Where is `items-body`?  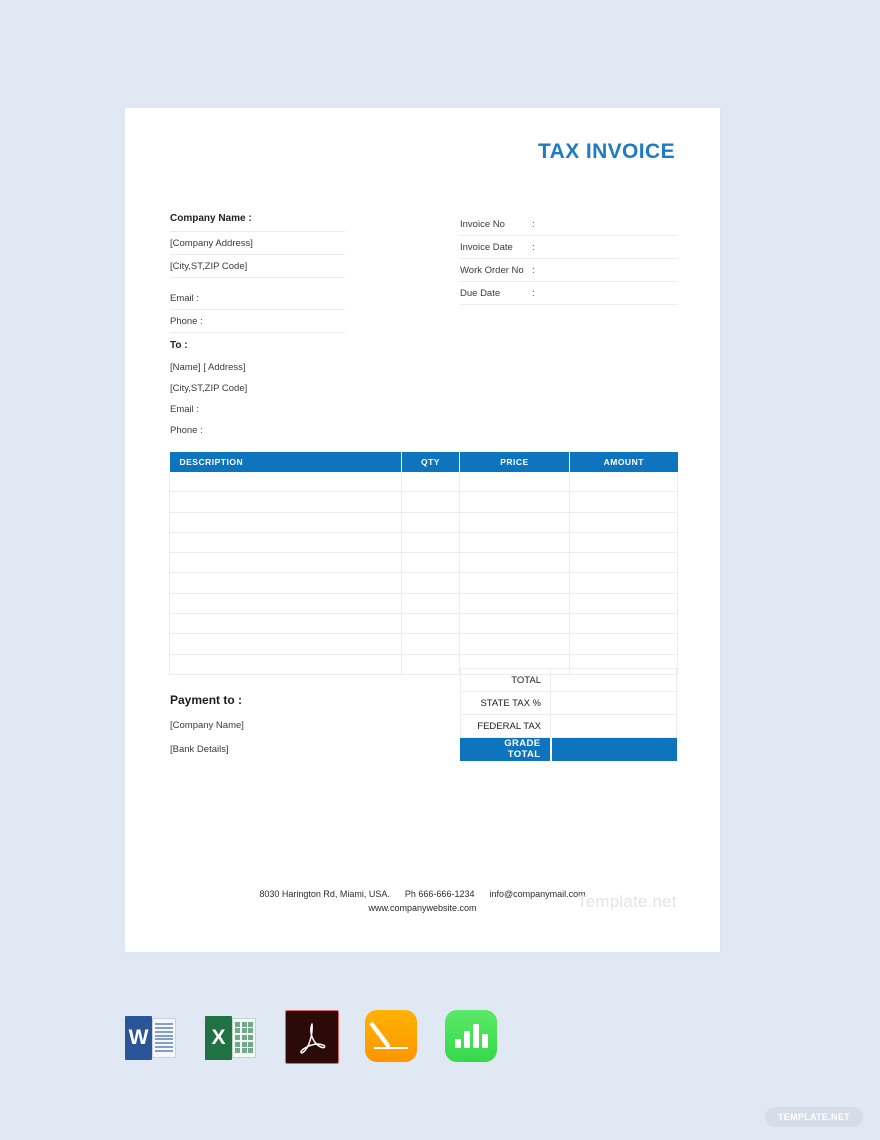
items-body is located at coordinates (423, 573).